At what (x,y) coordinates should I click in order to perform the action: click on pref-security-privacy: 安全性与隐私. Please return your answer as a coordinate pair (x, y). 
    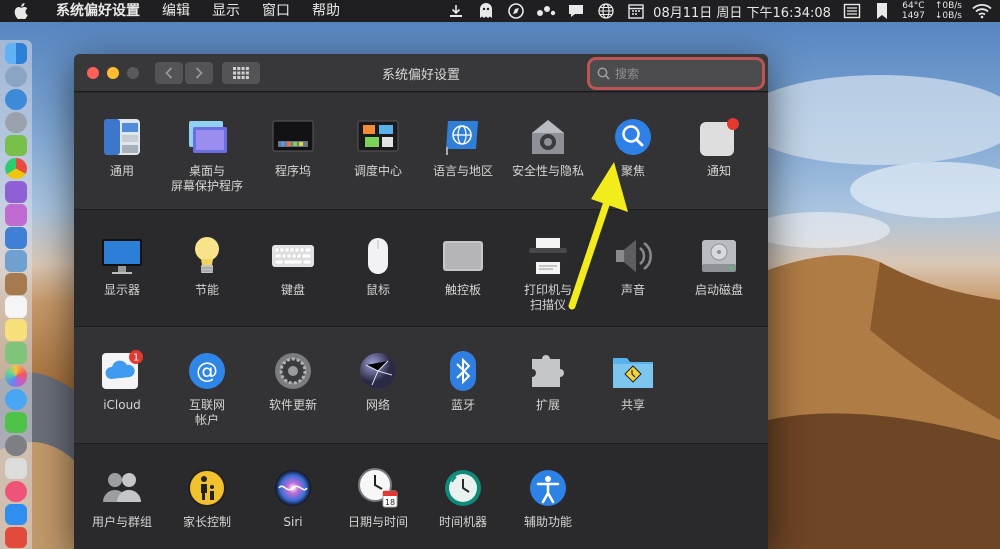
    Looking at the image, I should click on (548, 147).